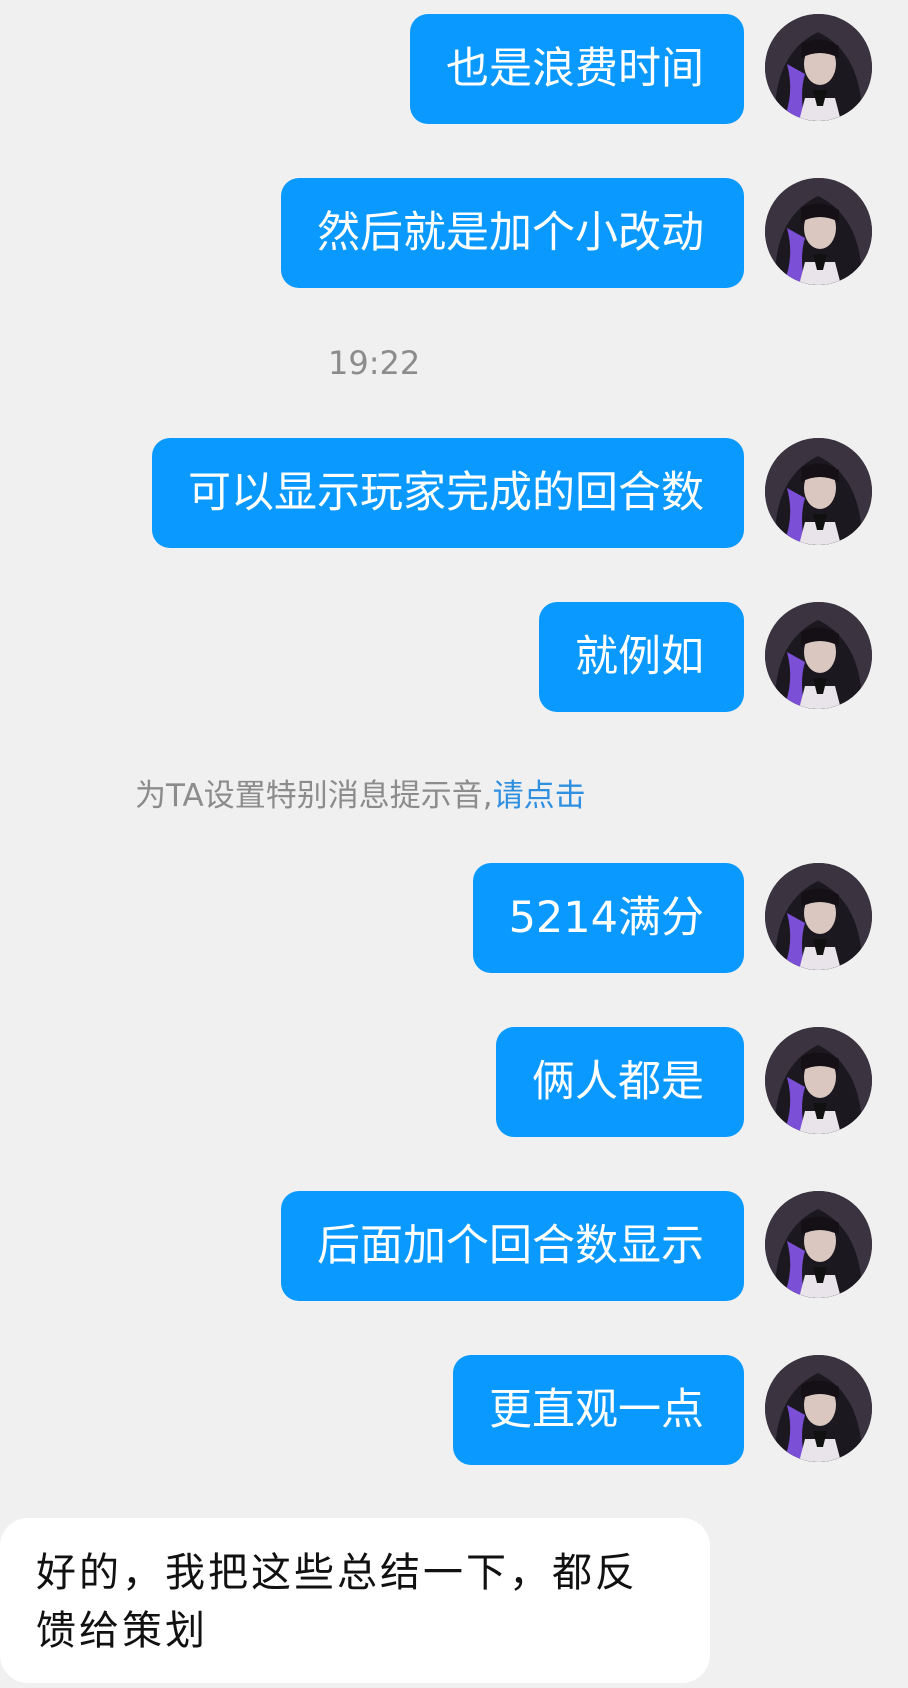 The image size is (908, 1688). I want to click on timestamp: 19:22, so click(374, 363).